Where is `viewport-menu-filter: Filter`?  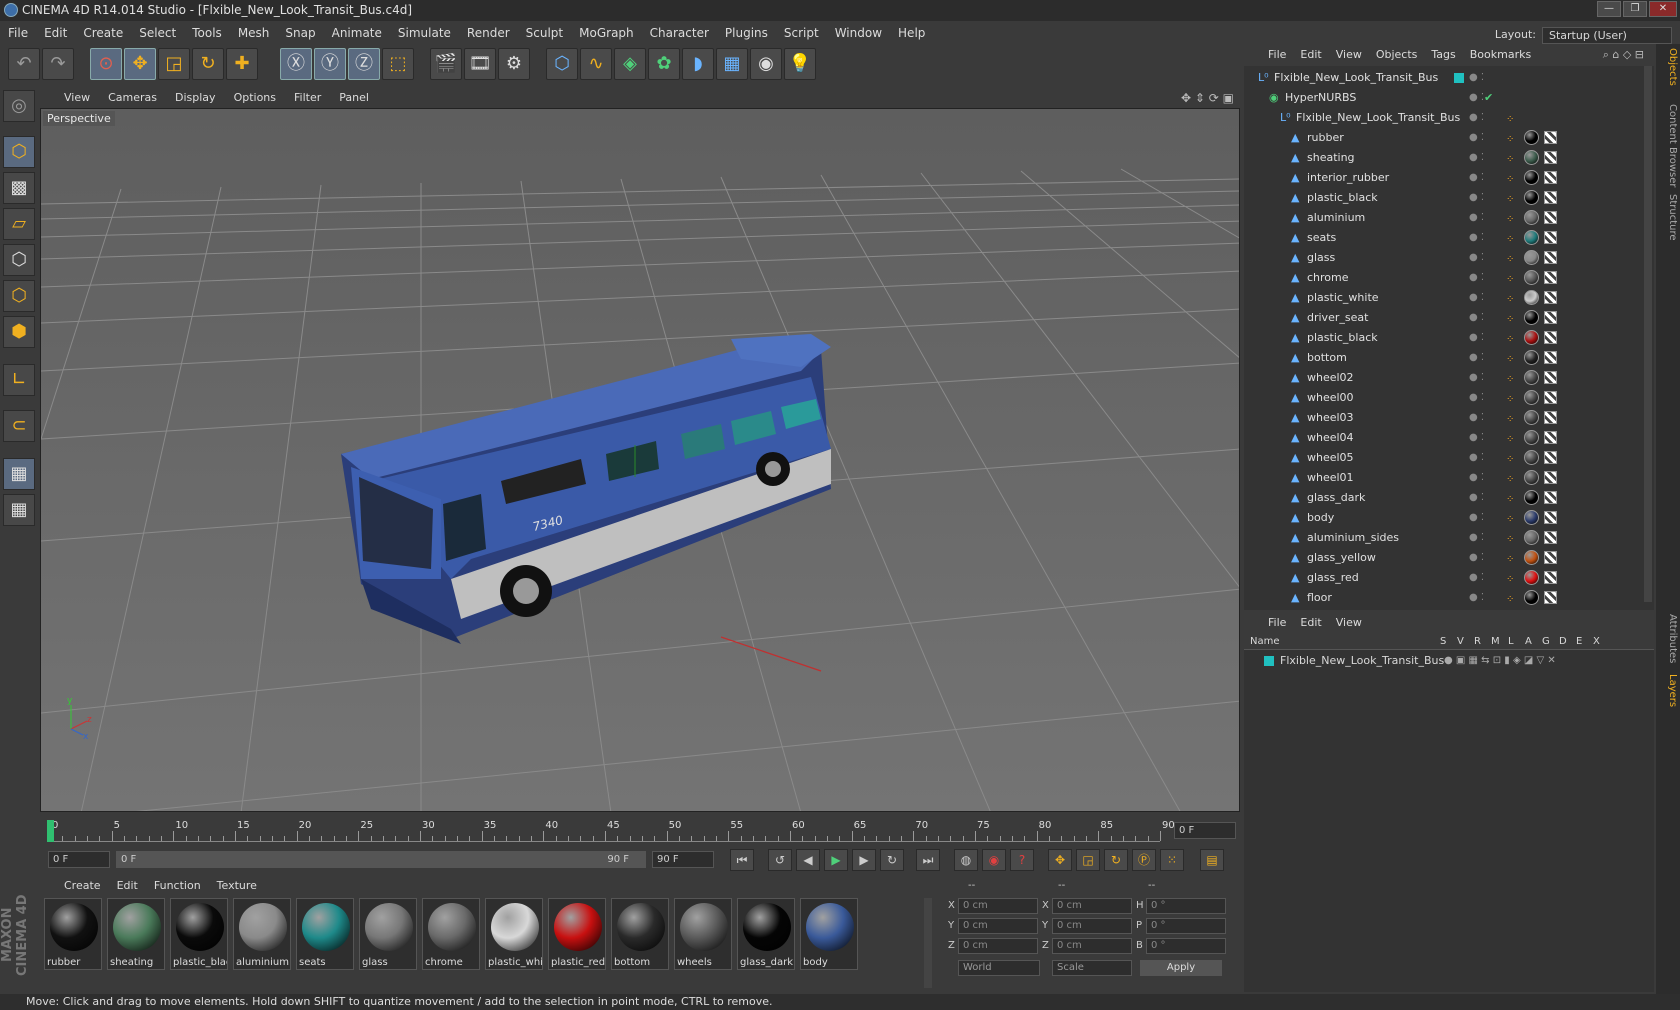 viewport-menu-filter: Filter is located at coordinates (307, 98).